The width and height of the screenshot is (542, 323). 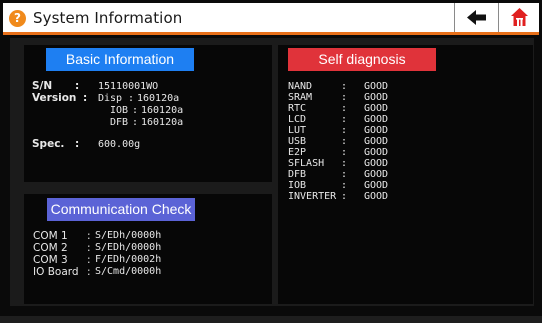 I want to click on com-row-value: S/Cmd/0000h, so click(x=128, y=271).